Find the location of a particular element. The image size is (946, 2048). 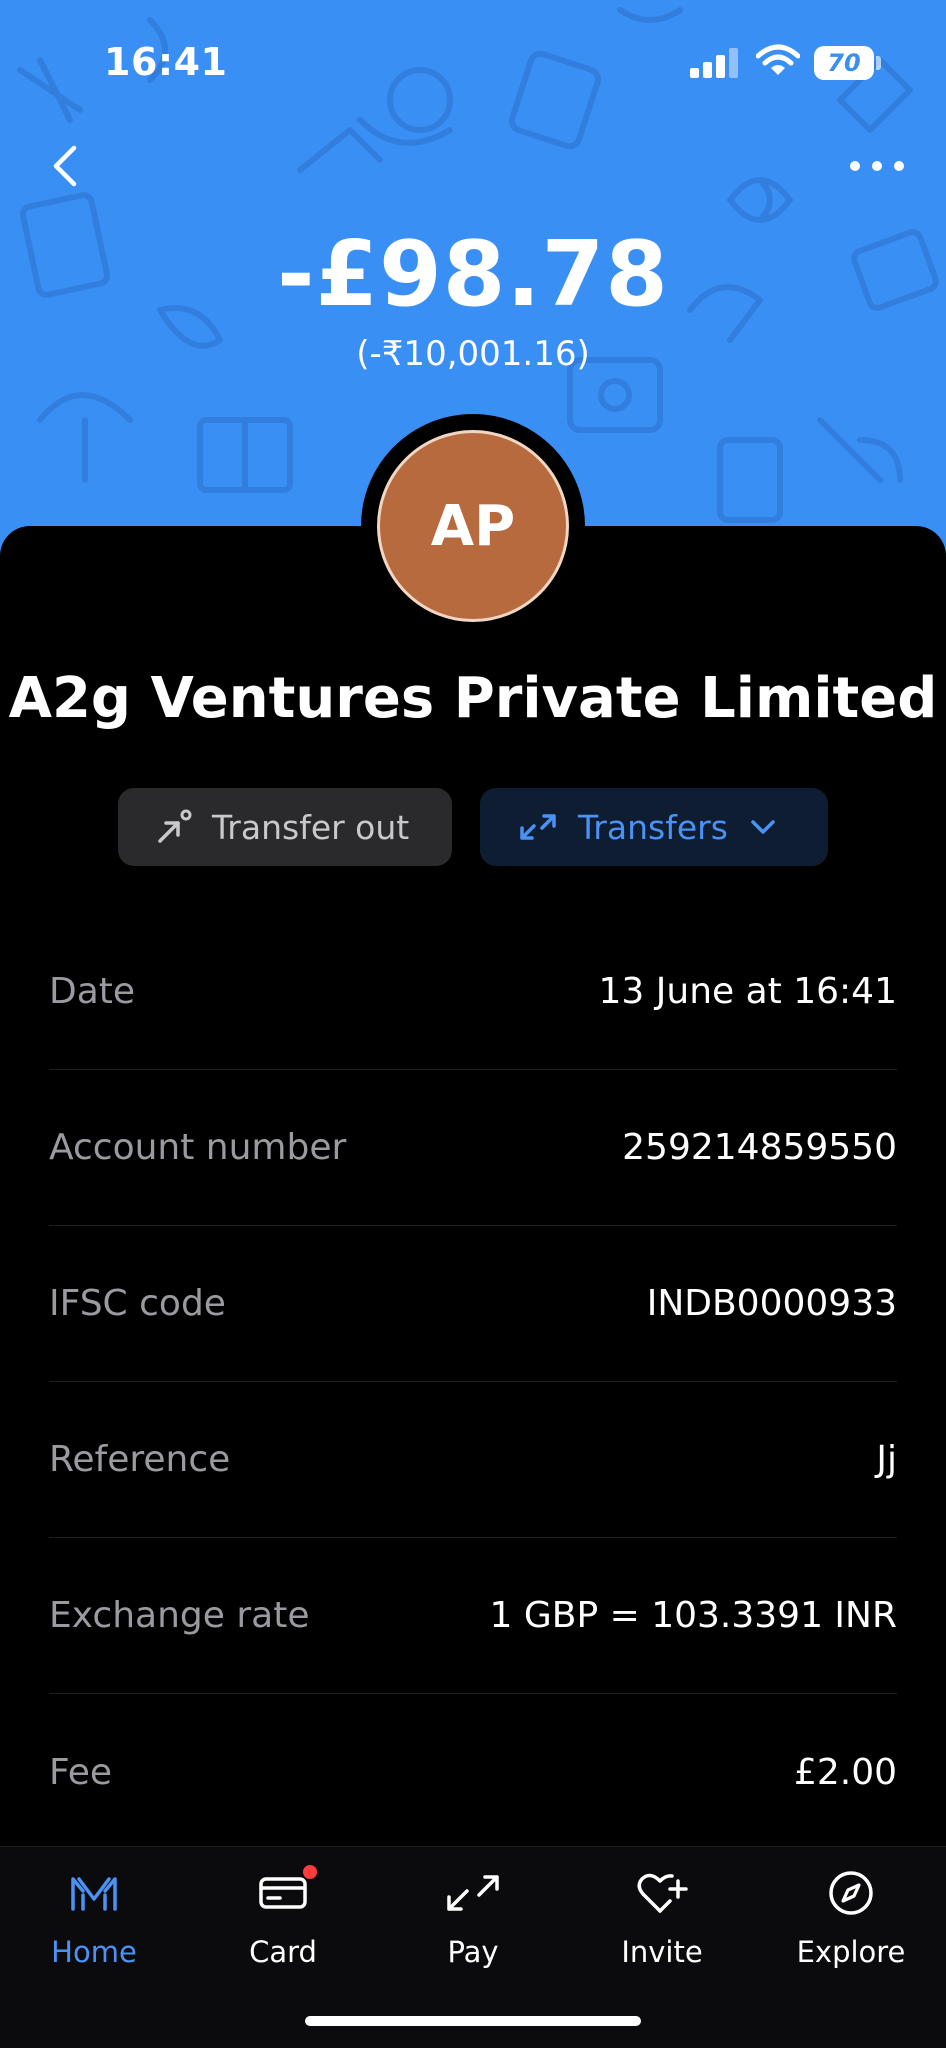

tab-label: Card is located at coordinates (283, 1952).